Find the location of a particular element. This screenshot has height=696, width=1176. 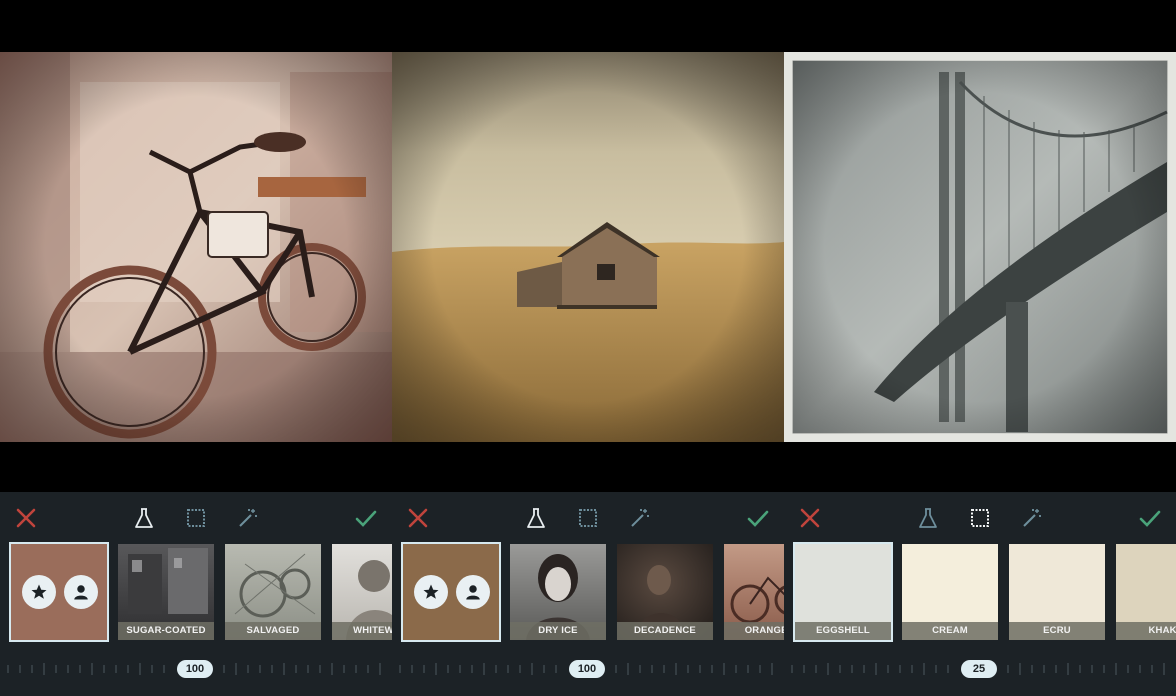

editor-toolbar: SUGAR-COATED SALVAGED WHITEWAS 100 is located at coordinates (196, 594).